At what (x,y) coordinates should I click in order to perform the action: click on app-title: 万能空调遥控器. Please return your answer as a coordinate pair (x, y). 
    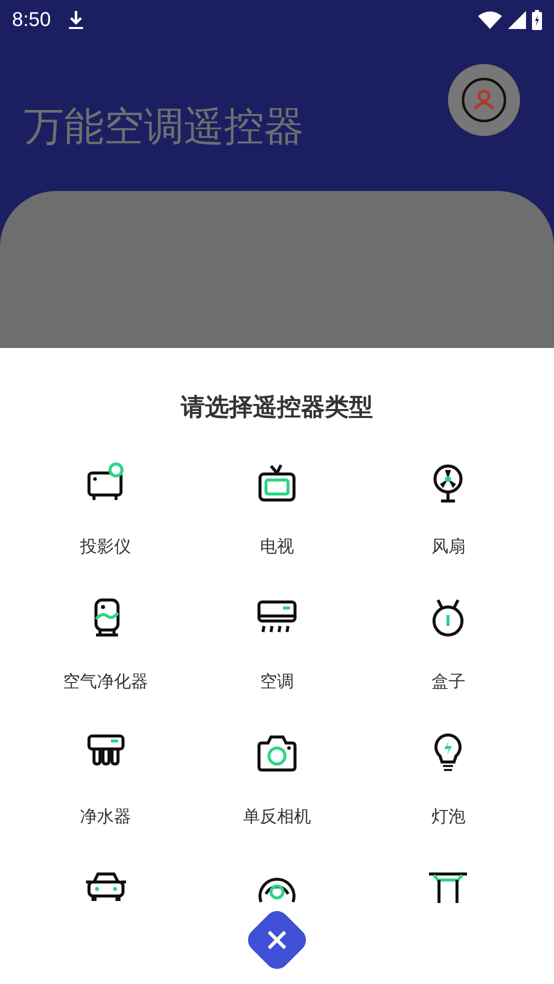
    Looking at the image, I should click on (164, 127).